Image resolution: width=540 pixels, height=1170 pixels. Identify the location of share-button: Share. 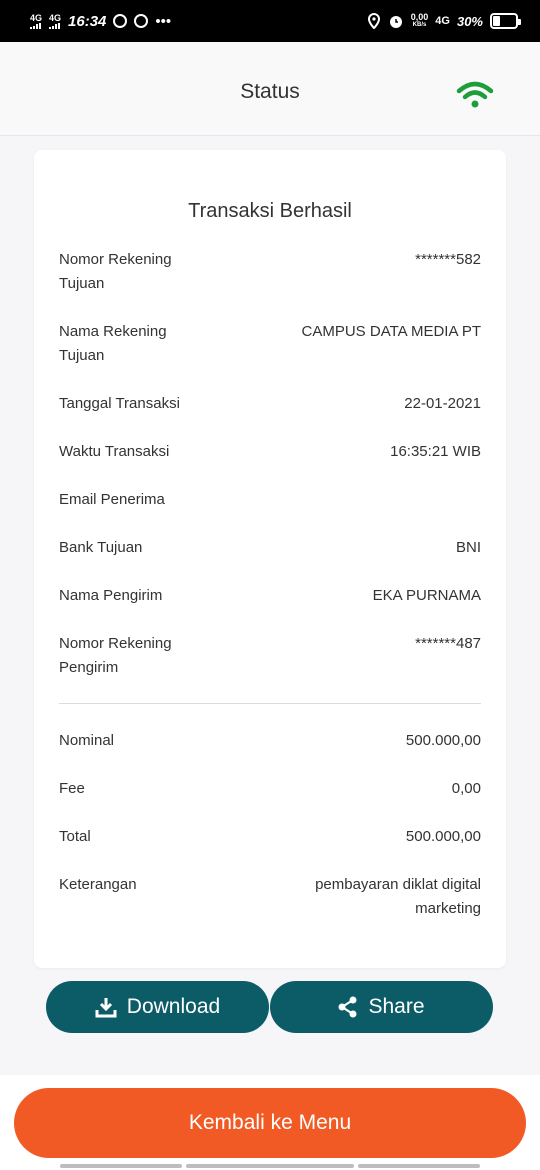
(381, 1007).